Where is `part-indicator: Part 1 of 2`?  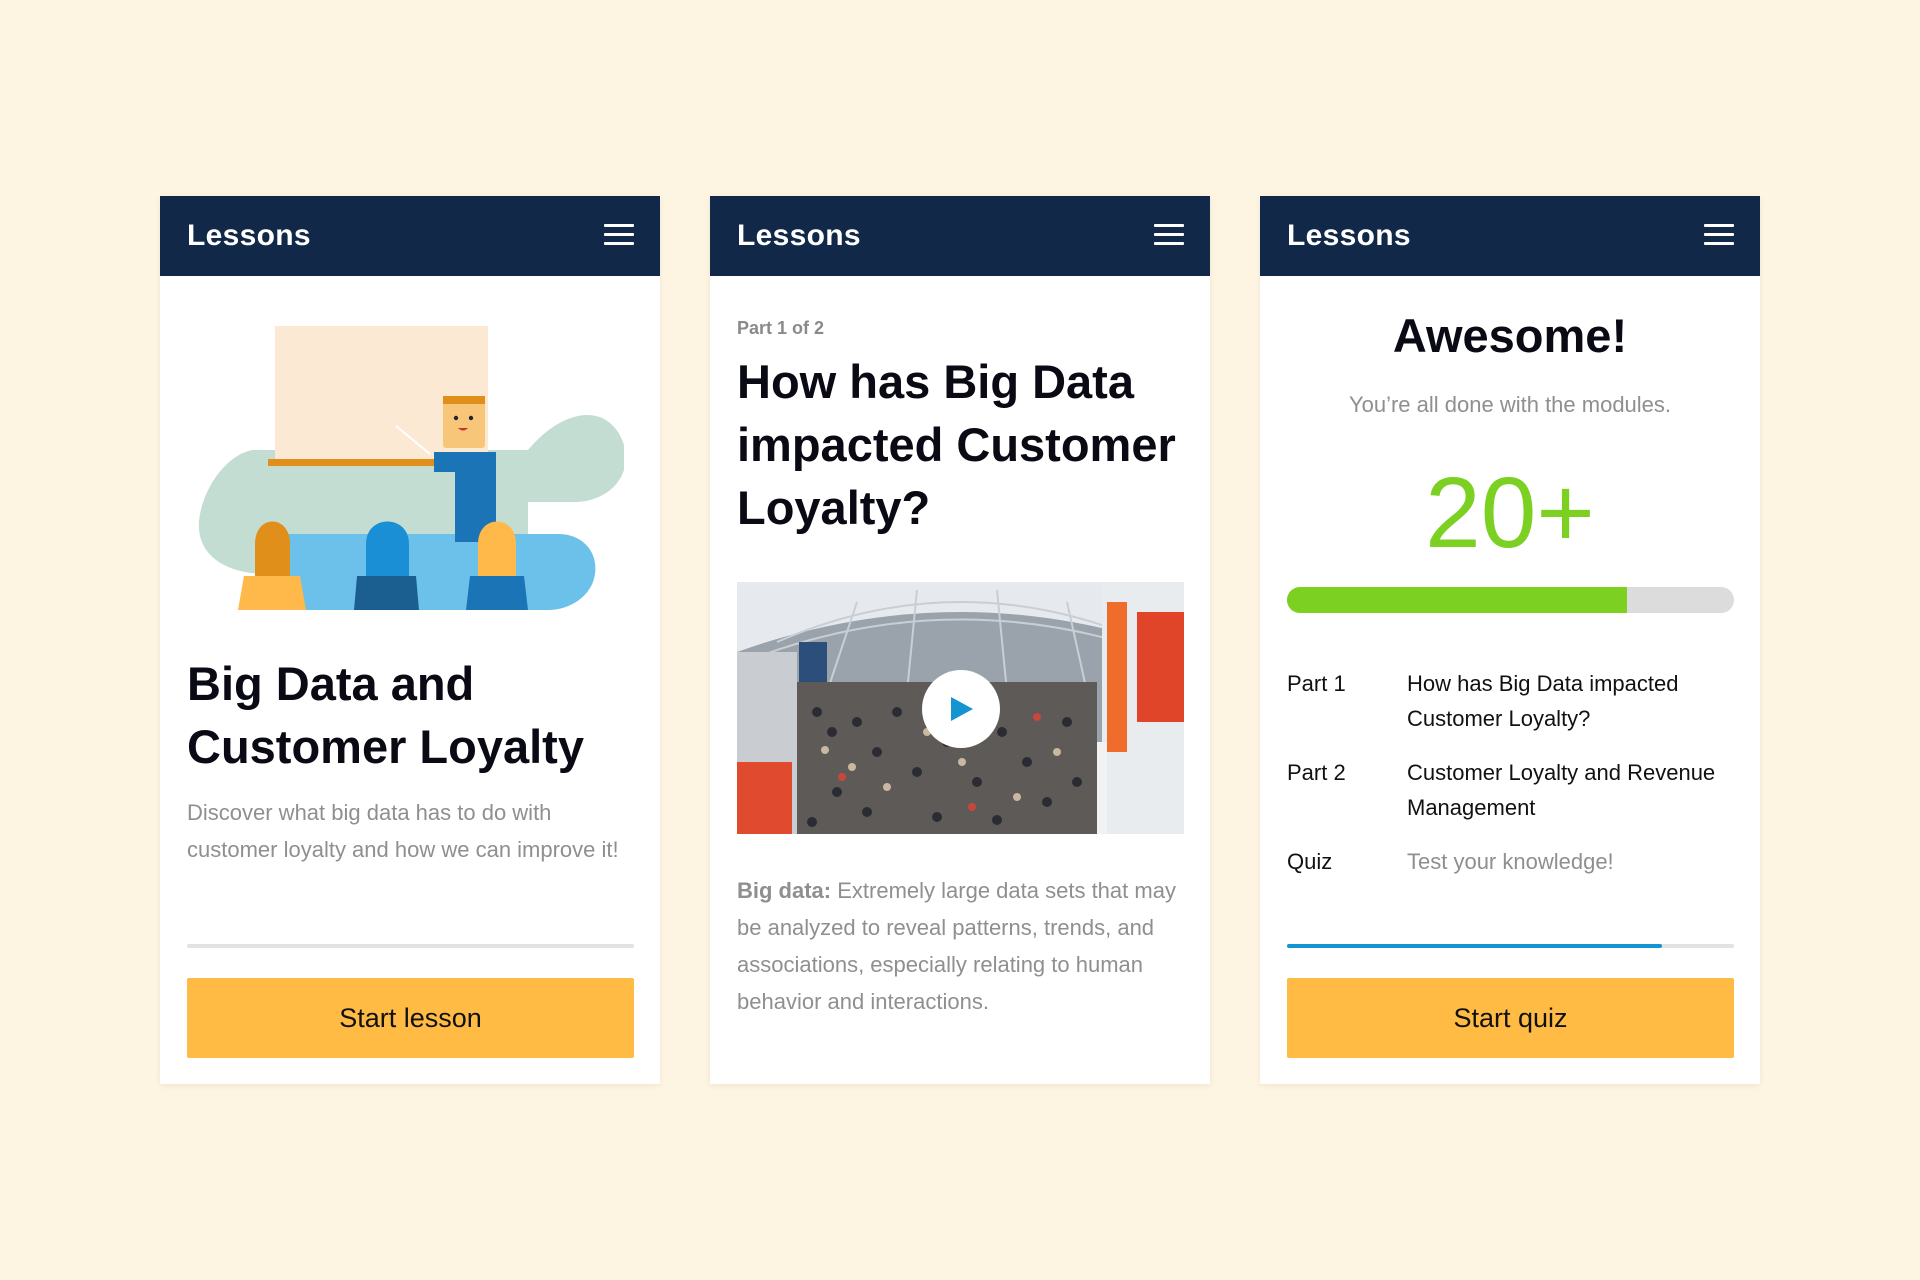 part-indicator: Part 1 of 2 is located at coordinates (781, 328).